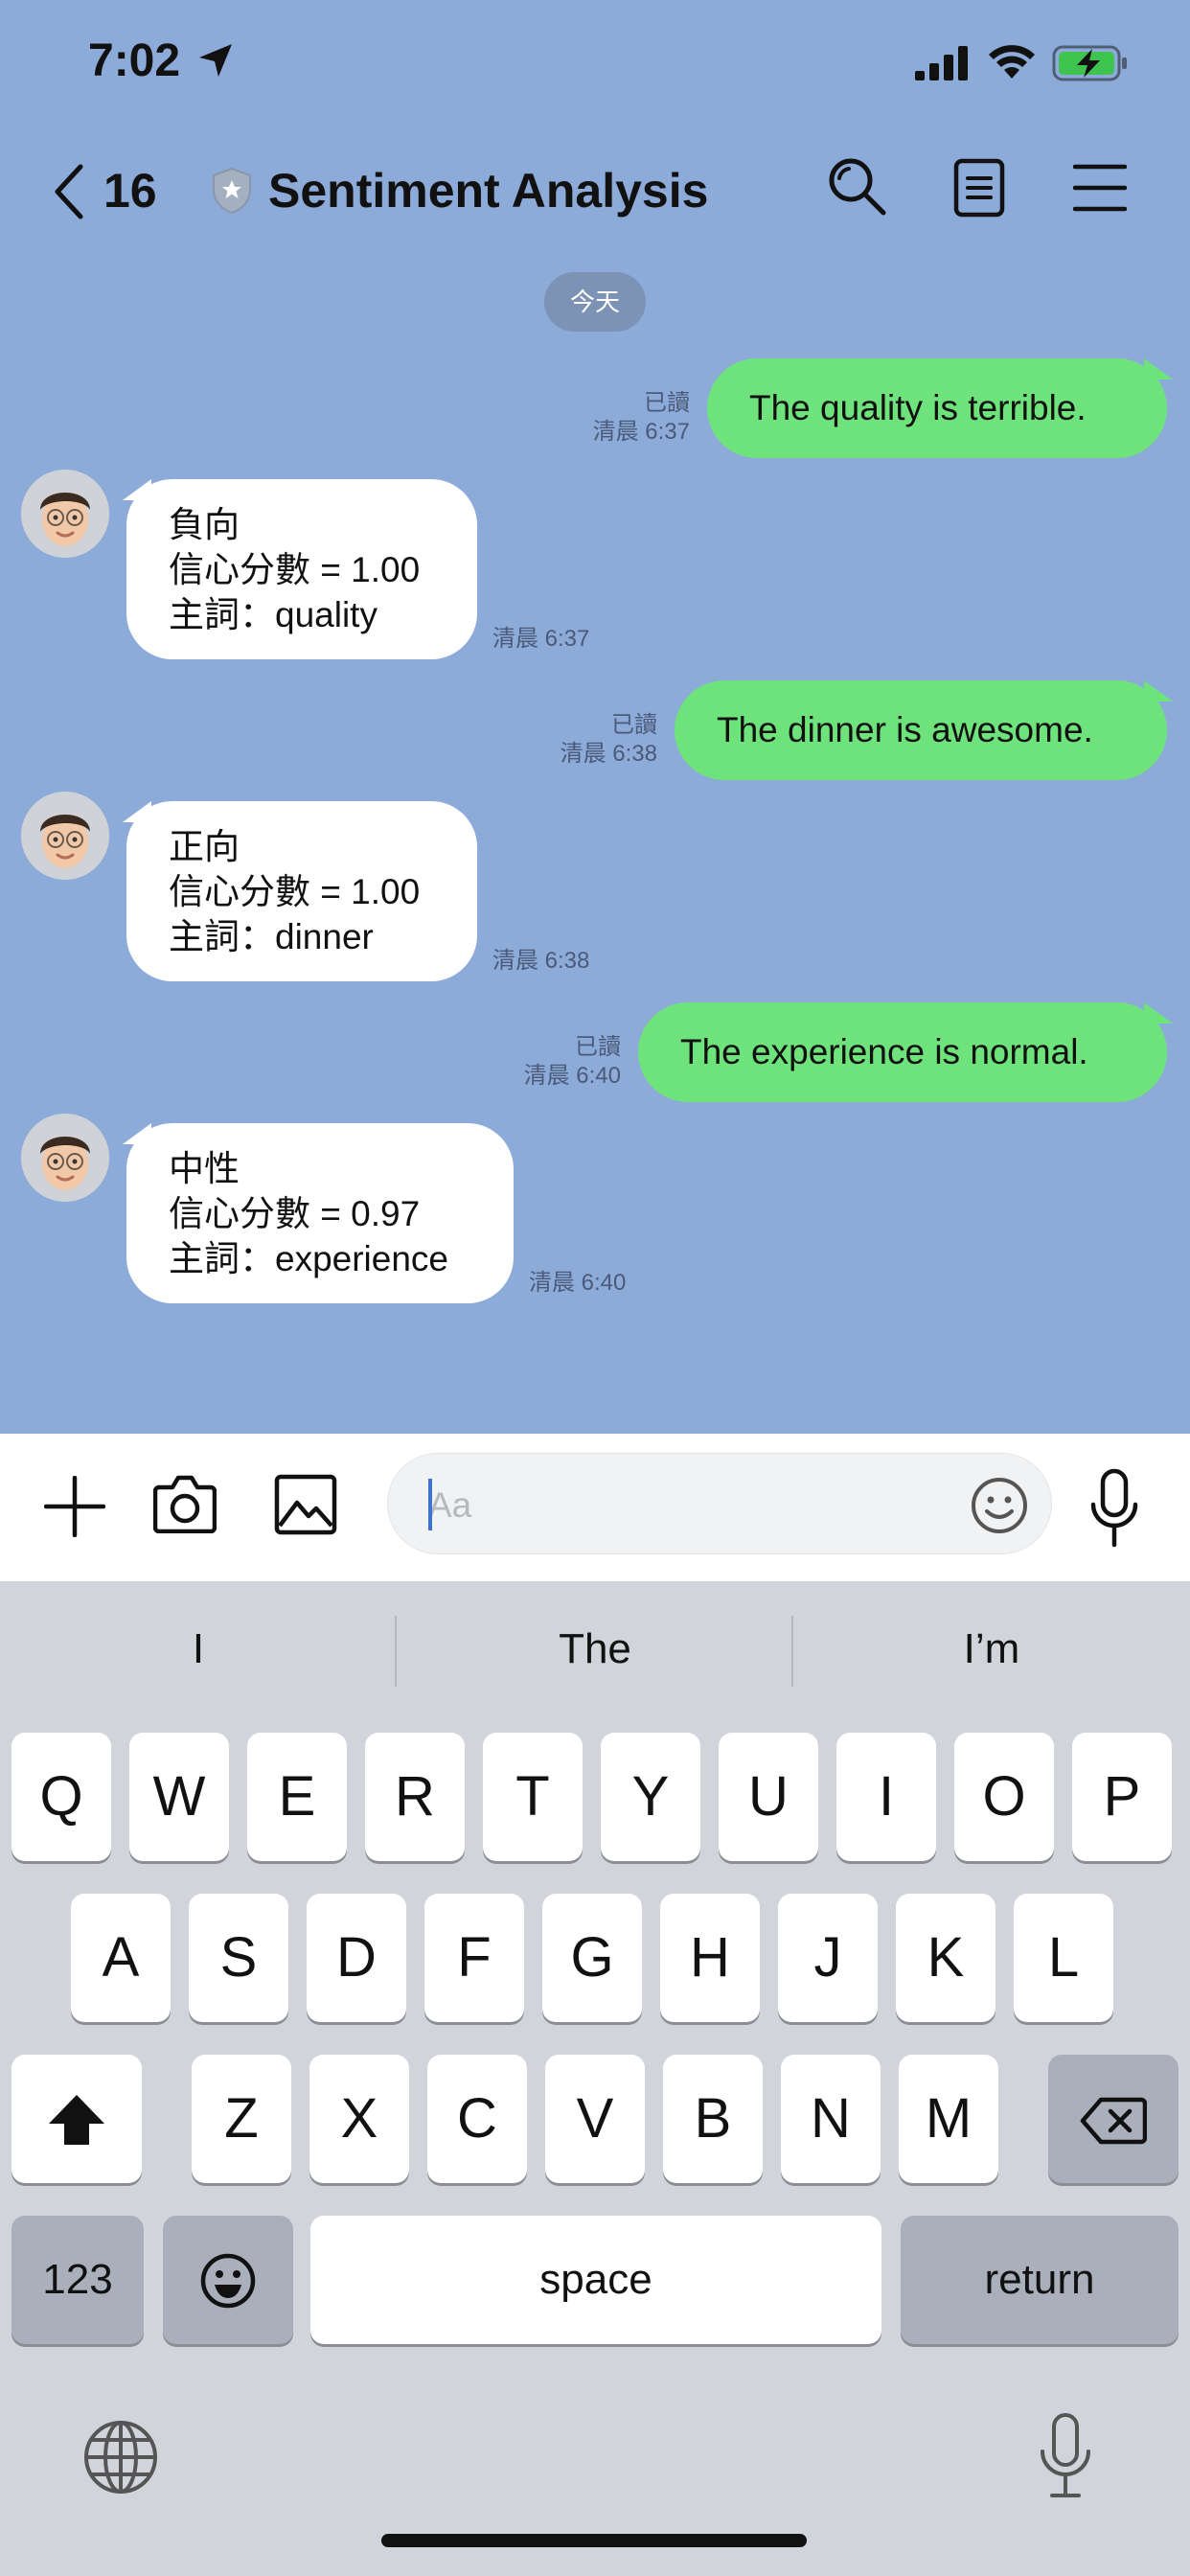 The width and height of the screenshot is (1190, 2576). Describe the element at coordinates (1040, 2280) in the screenshot. I see `return-key: return` at that location.